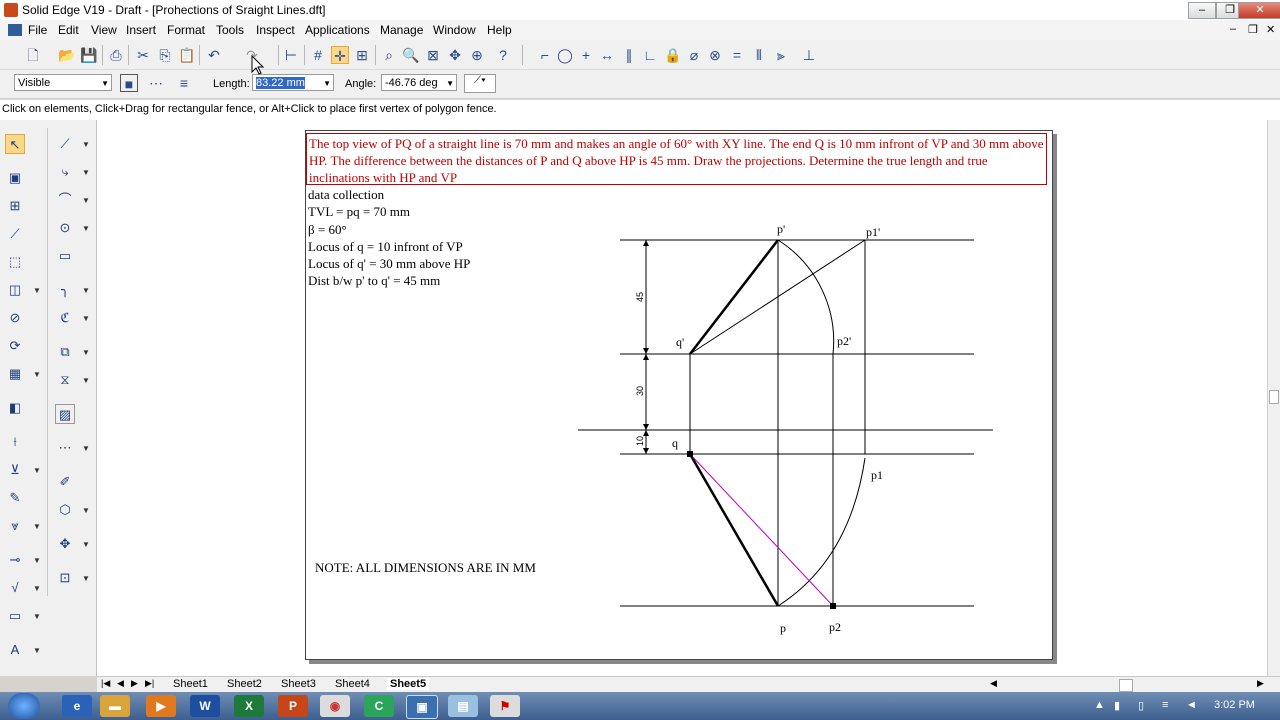 The height and width of the screenshot is (720, 1280). Describe the element at coordinates (833, 606) in the screenshot. I see `handle-p2` at that location.